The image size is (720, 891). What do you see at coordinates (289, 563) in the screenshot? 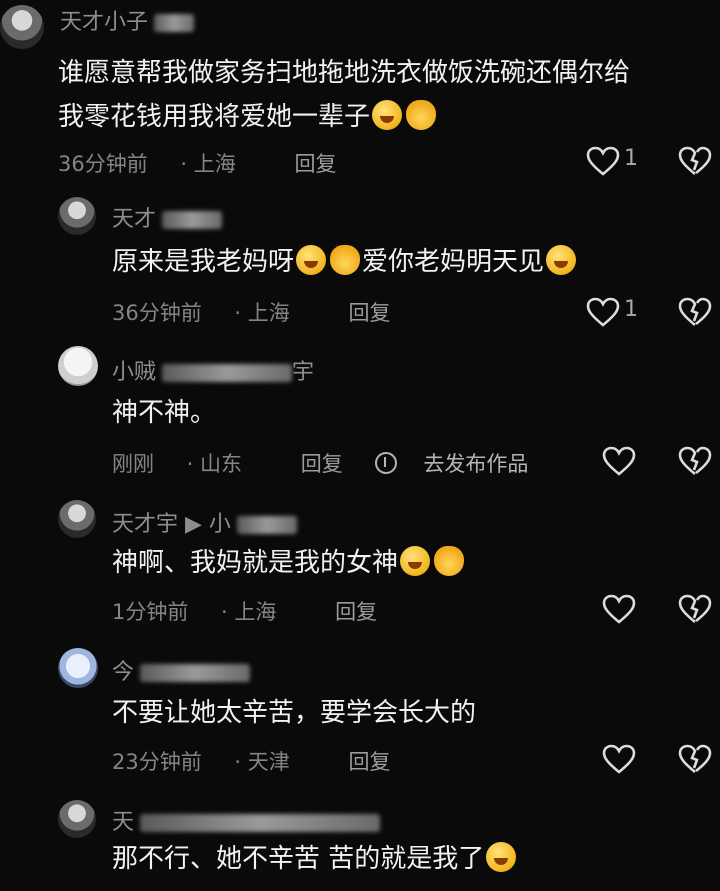
I see `comment-text: 神啊、我妈就是我的女神` at bounding box center [289, 563].